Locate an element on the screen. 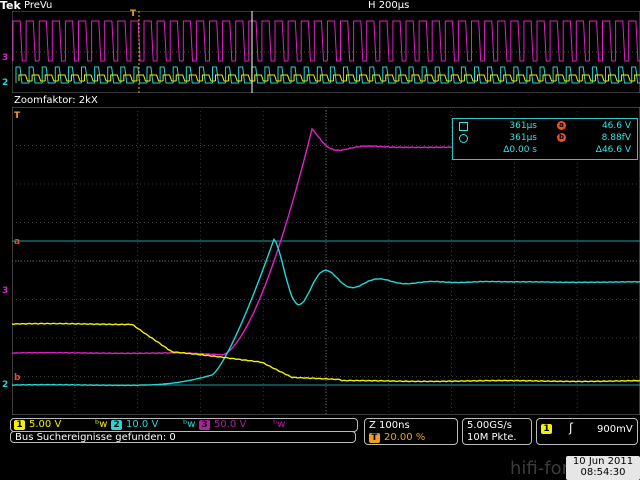 The width and height of the screenshot is (640, 480). trigger-level: 900mV is located at coordinates (615, 429).